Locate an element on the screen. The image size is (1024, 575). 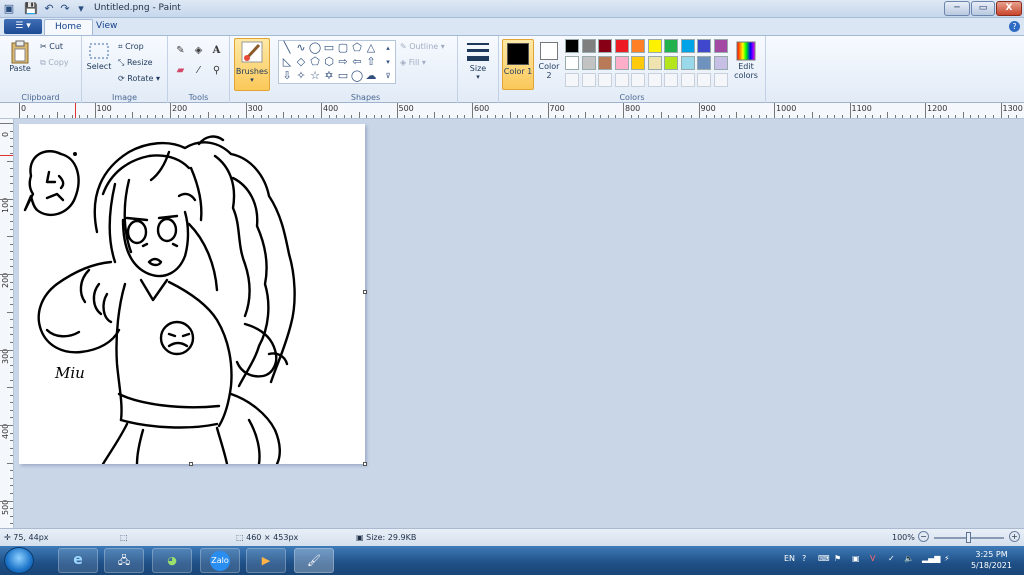
left-arrow-shape-icon: ⇦ is located at coordinates (357, 62).